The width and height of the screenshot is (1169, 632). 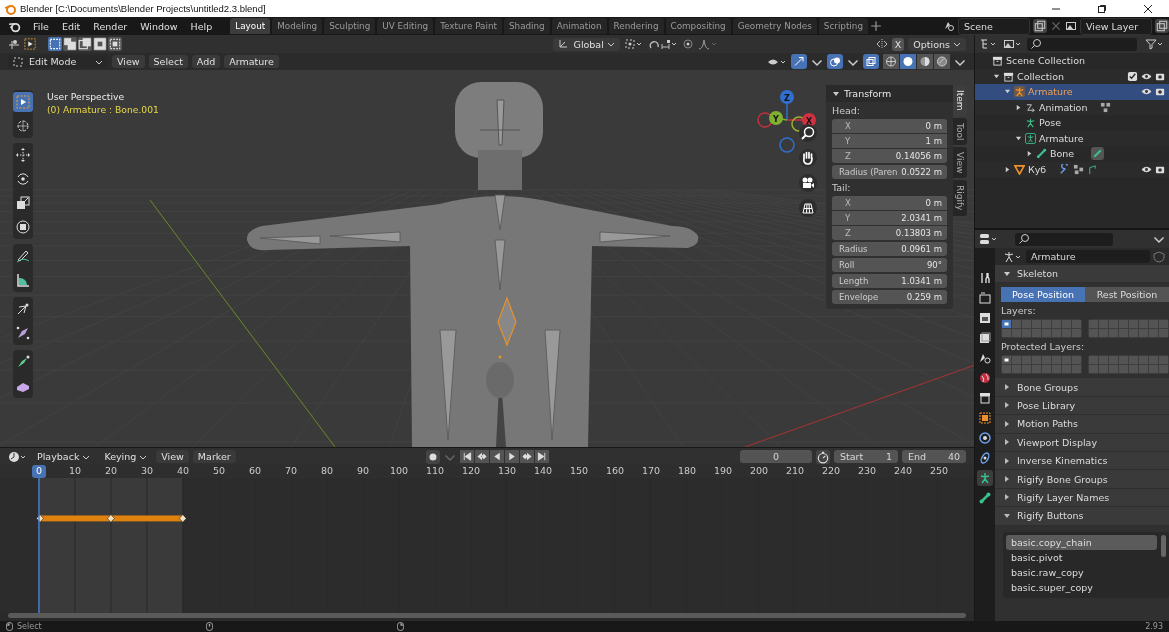 I want to click on material-shading-icon, so click(x=925, y=61).